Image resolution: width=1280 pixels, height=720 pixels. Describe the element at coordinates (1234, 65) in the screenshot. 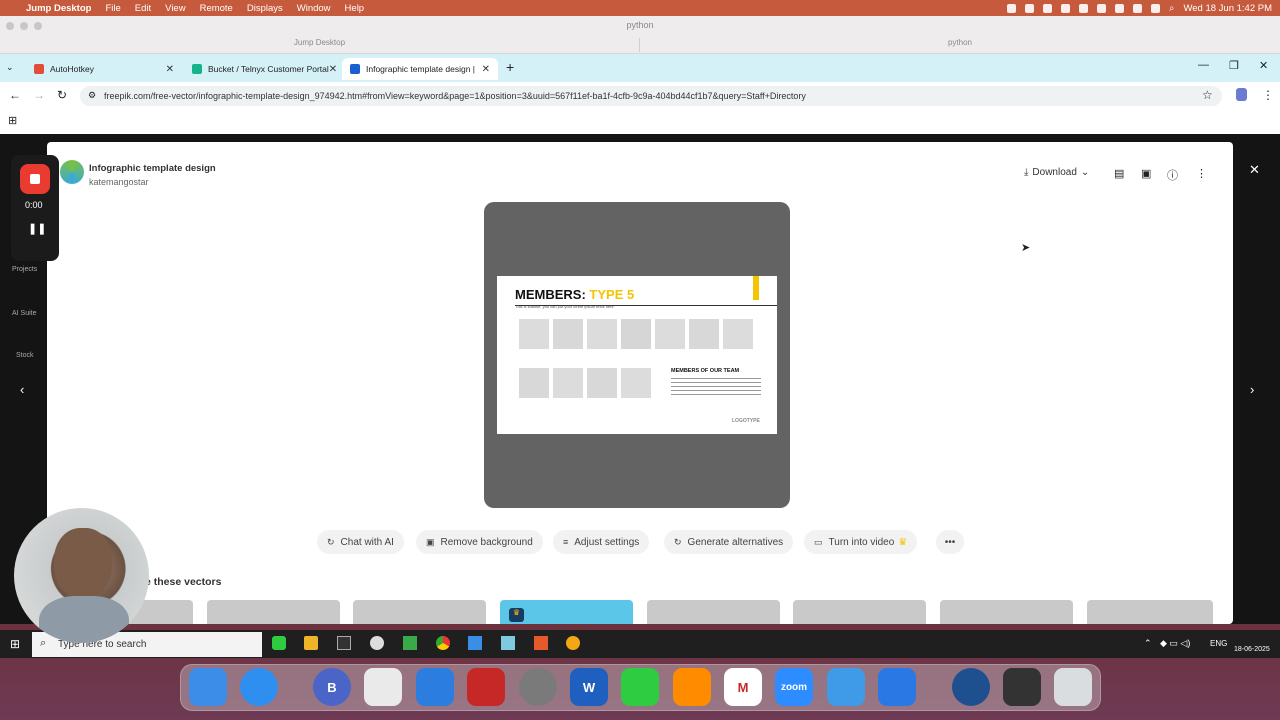

I see `restore-icon: ❐` at that location.